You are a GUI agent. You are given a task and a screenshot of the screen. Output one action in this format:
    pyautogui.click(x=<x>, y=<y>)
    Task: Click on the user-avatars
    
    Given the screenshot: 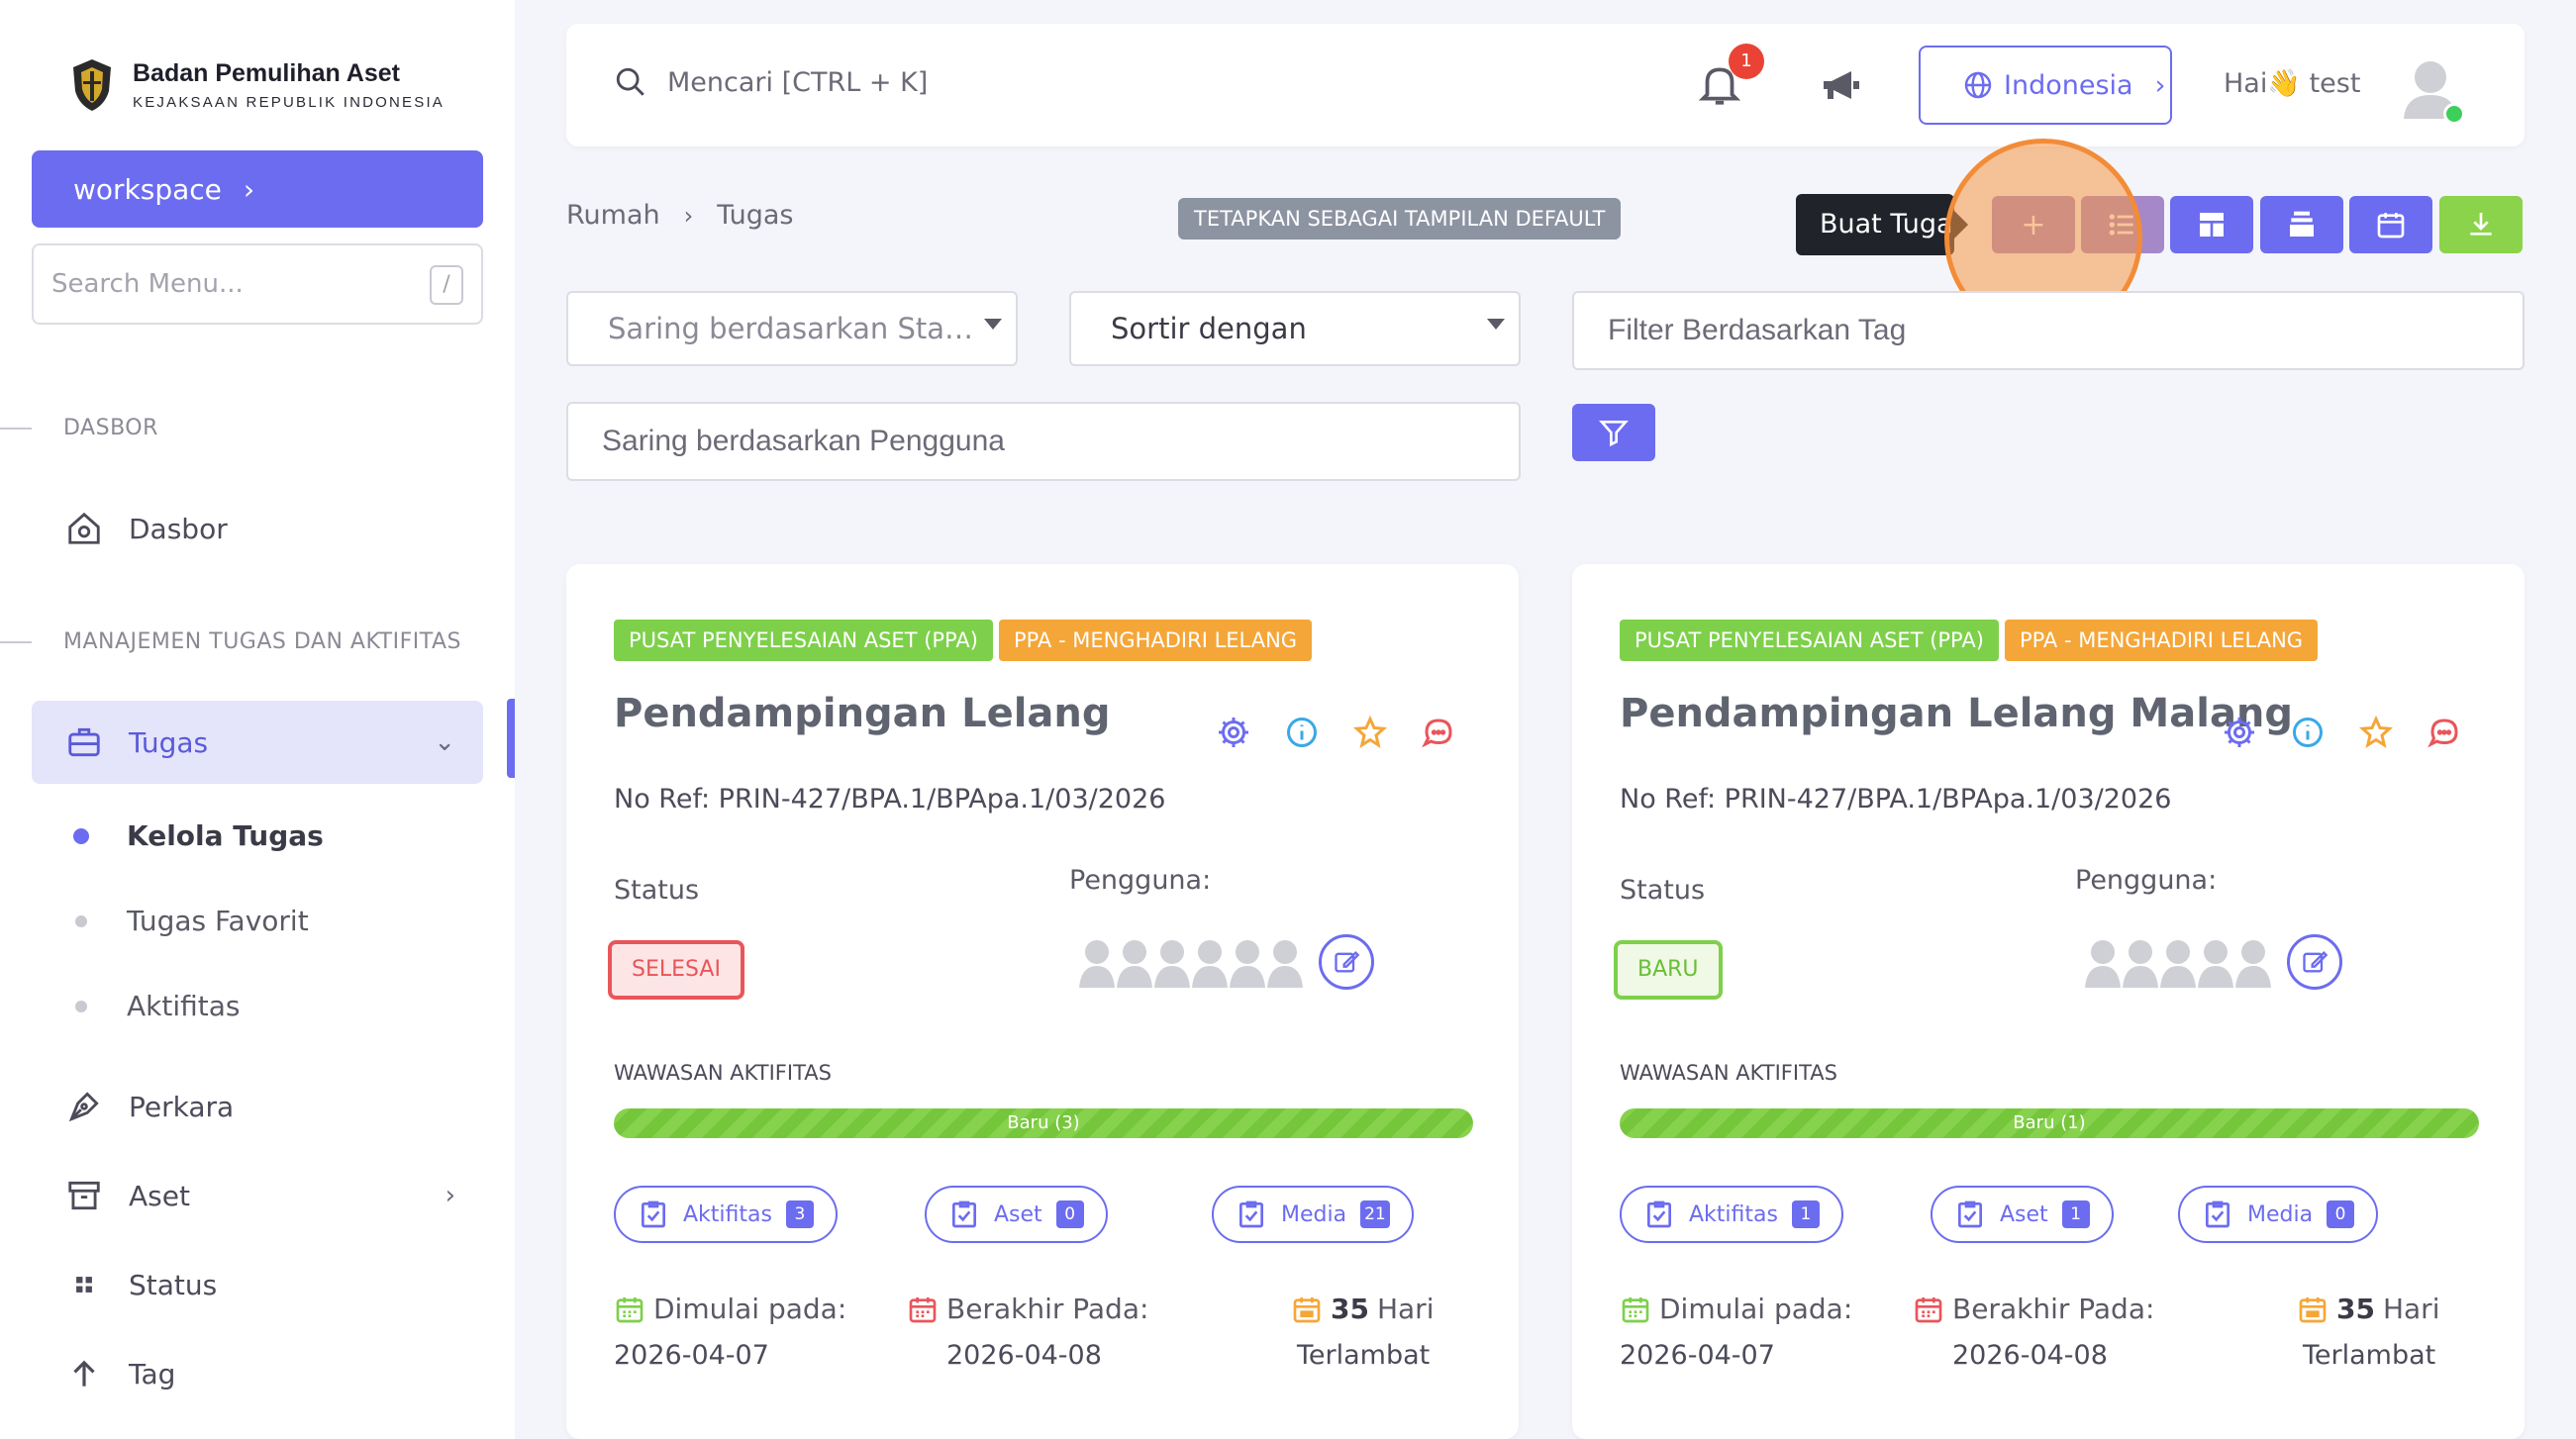 What is the action you would take?
    pyautogui.click(x=2212, y=962)
    